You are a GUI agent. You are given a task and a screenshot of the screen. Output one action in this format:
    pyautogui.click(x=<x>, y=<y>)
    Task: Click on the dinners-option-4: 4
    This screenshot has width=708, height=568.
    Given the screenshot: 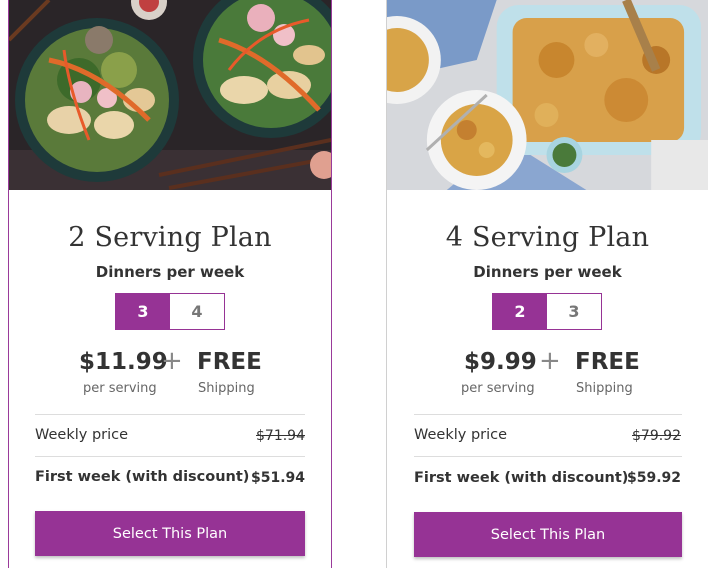 What is the action you would take?
    pyautogui.click(x=197, y=311)
    